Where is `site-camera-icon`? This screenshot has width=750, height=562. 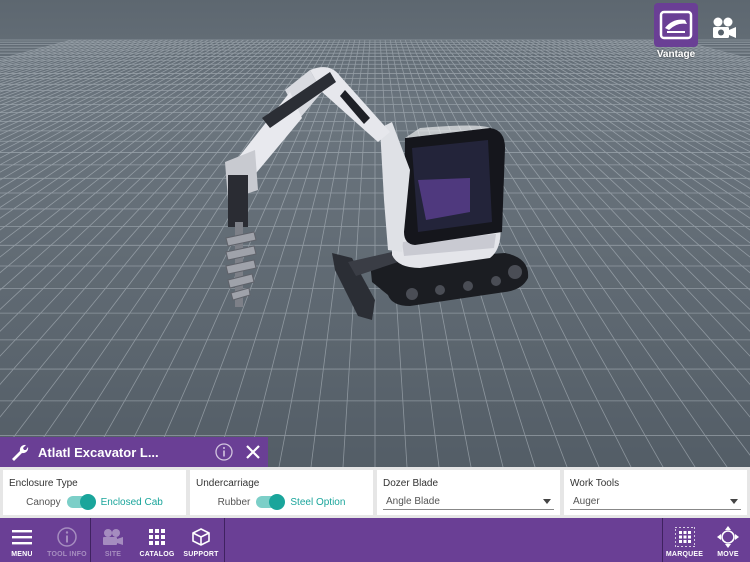 site-camera-icon is located at coordinates (113, 537).